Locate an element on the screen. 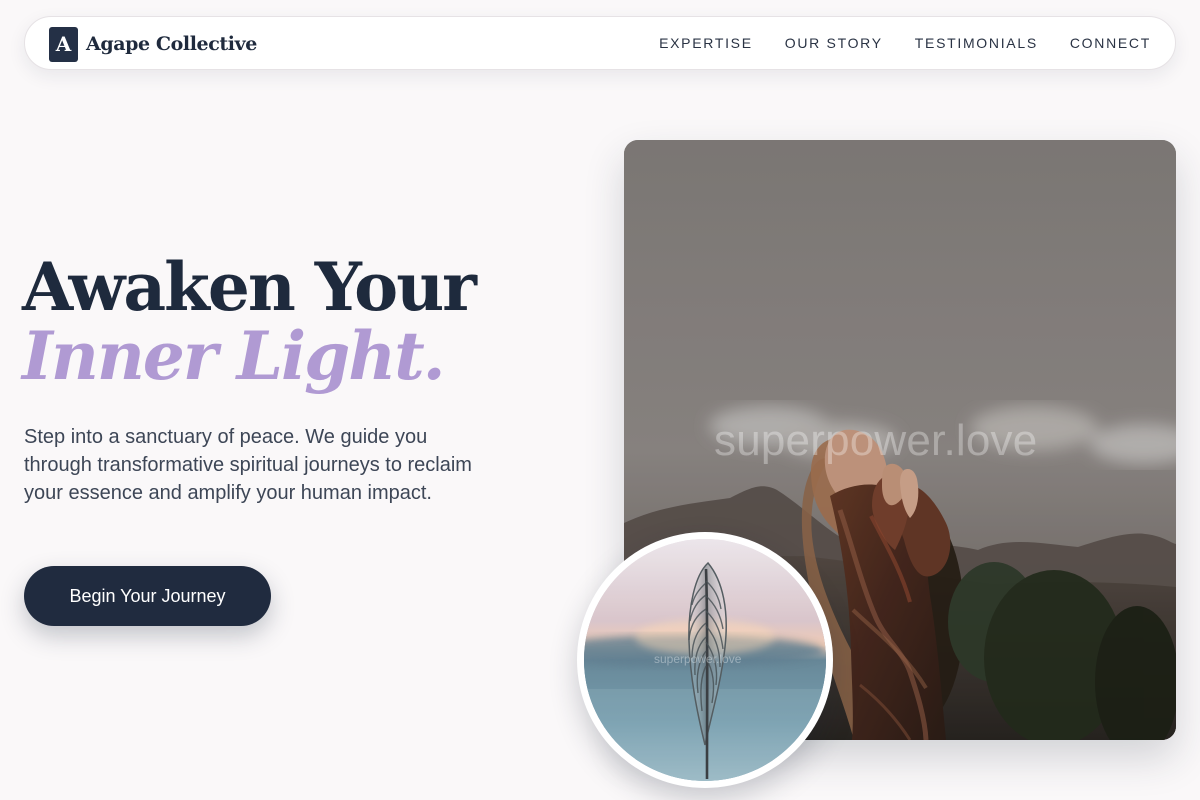 The height and width of the screenshot is (800, 1200). nav-item-testimonials: TESTIMONIALS is located at coordinates (976, 43).